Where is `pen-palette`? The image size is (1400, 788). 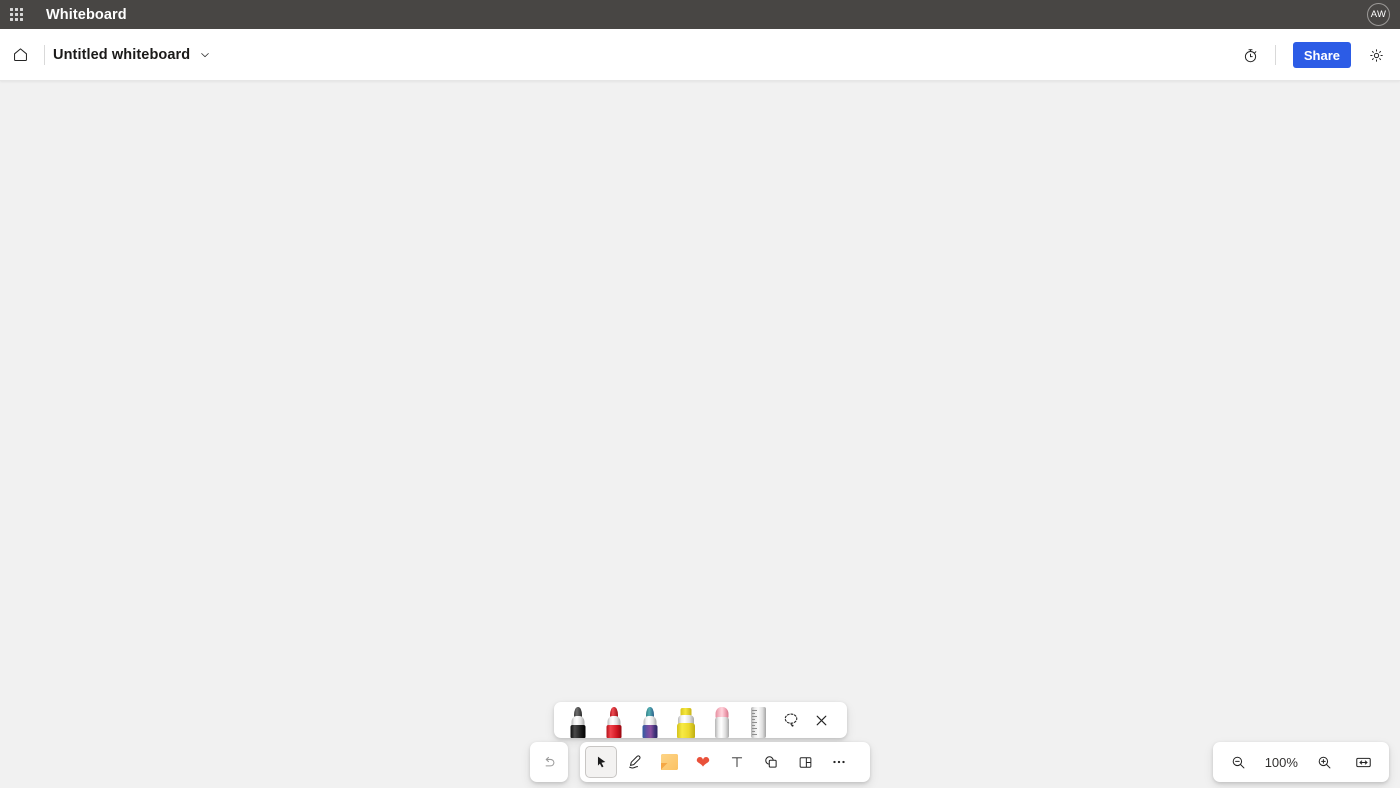
pen-palette is located at coordinates (700, 720).